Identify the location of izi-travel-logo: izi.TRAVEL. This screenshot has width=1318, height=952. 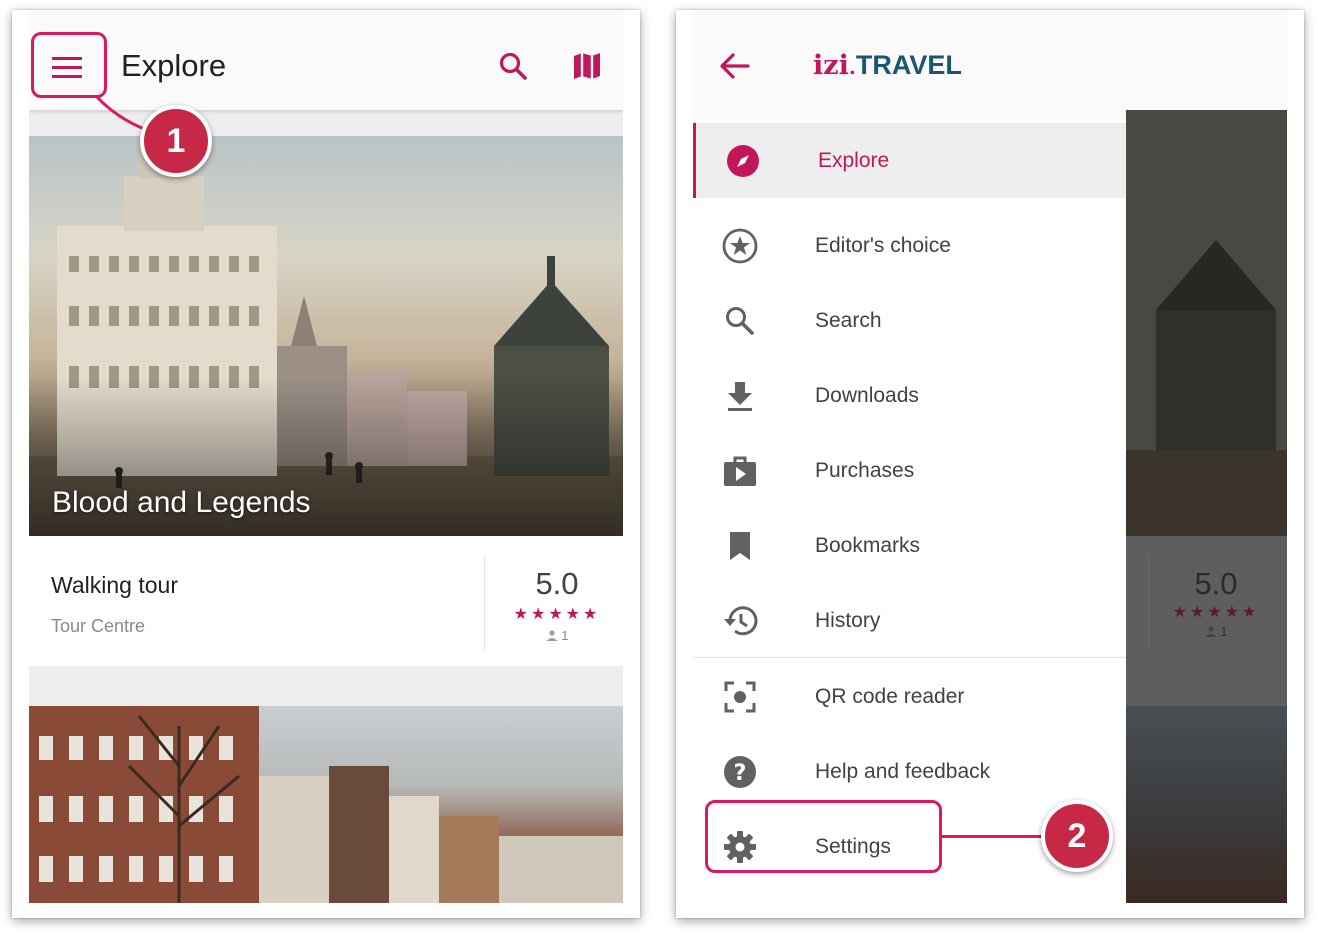
(887, 65).